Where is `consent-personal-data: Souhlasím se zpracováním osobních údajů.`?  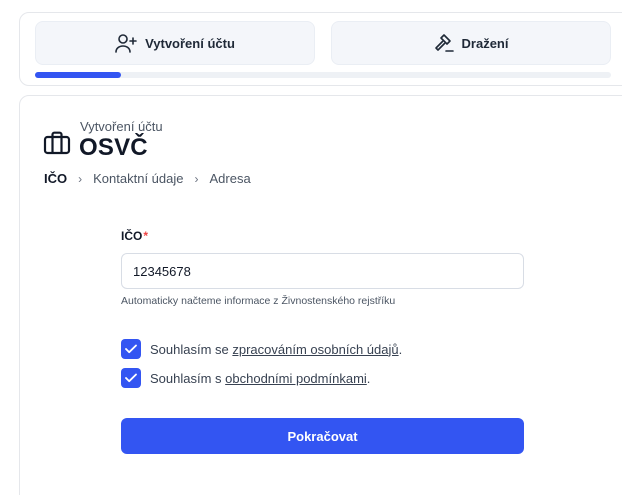
consent-personal-data: Souhlasím se zpracováním osobních údajů. is located at coordinates (261, 349).